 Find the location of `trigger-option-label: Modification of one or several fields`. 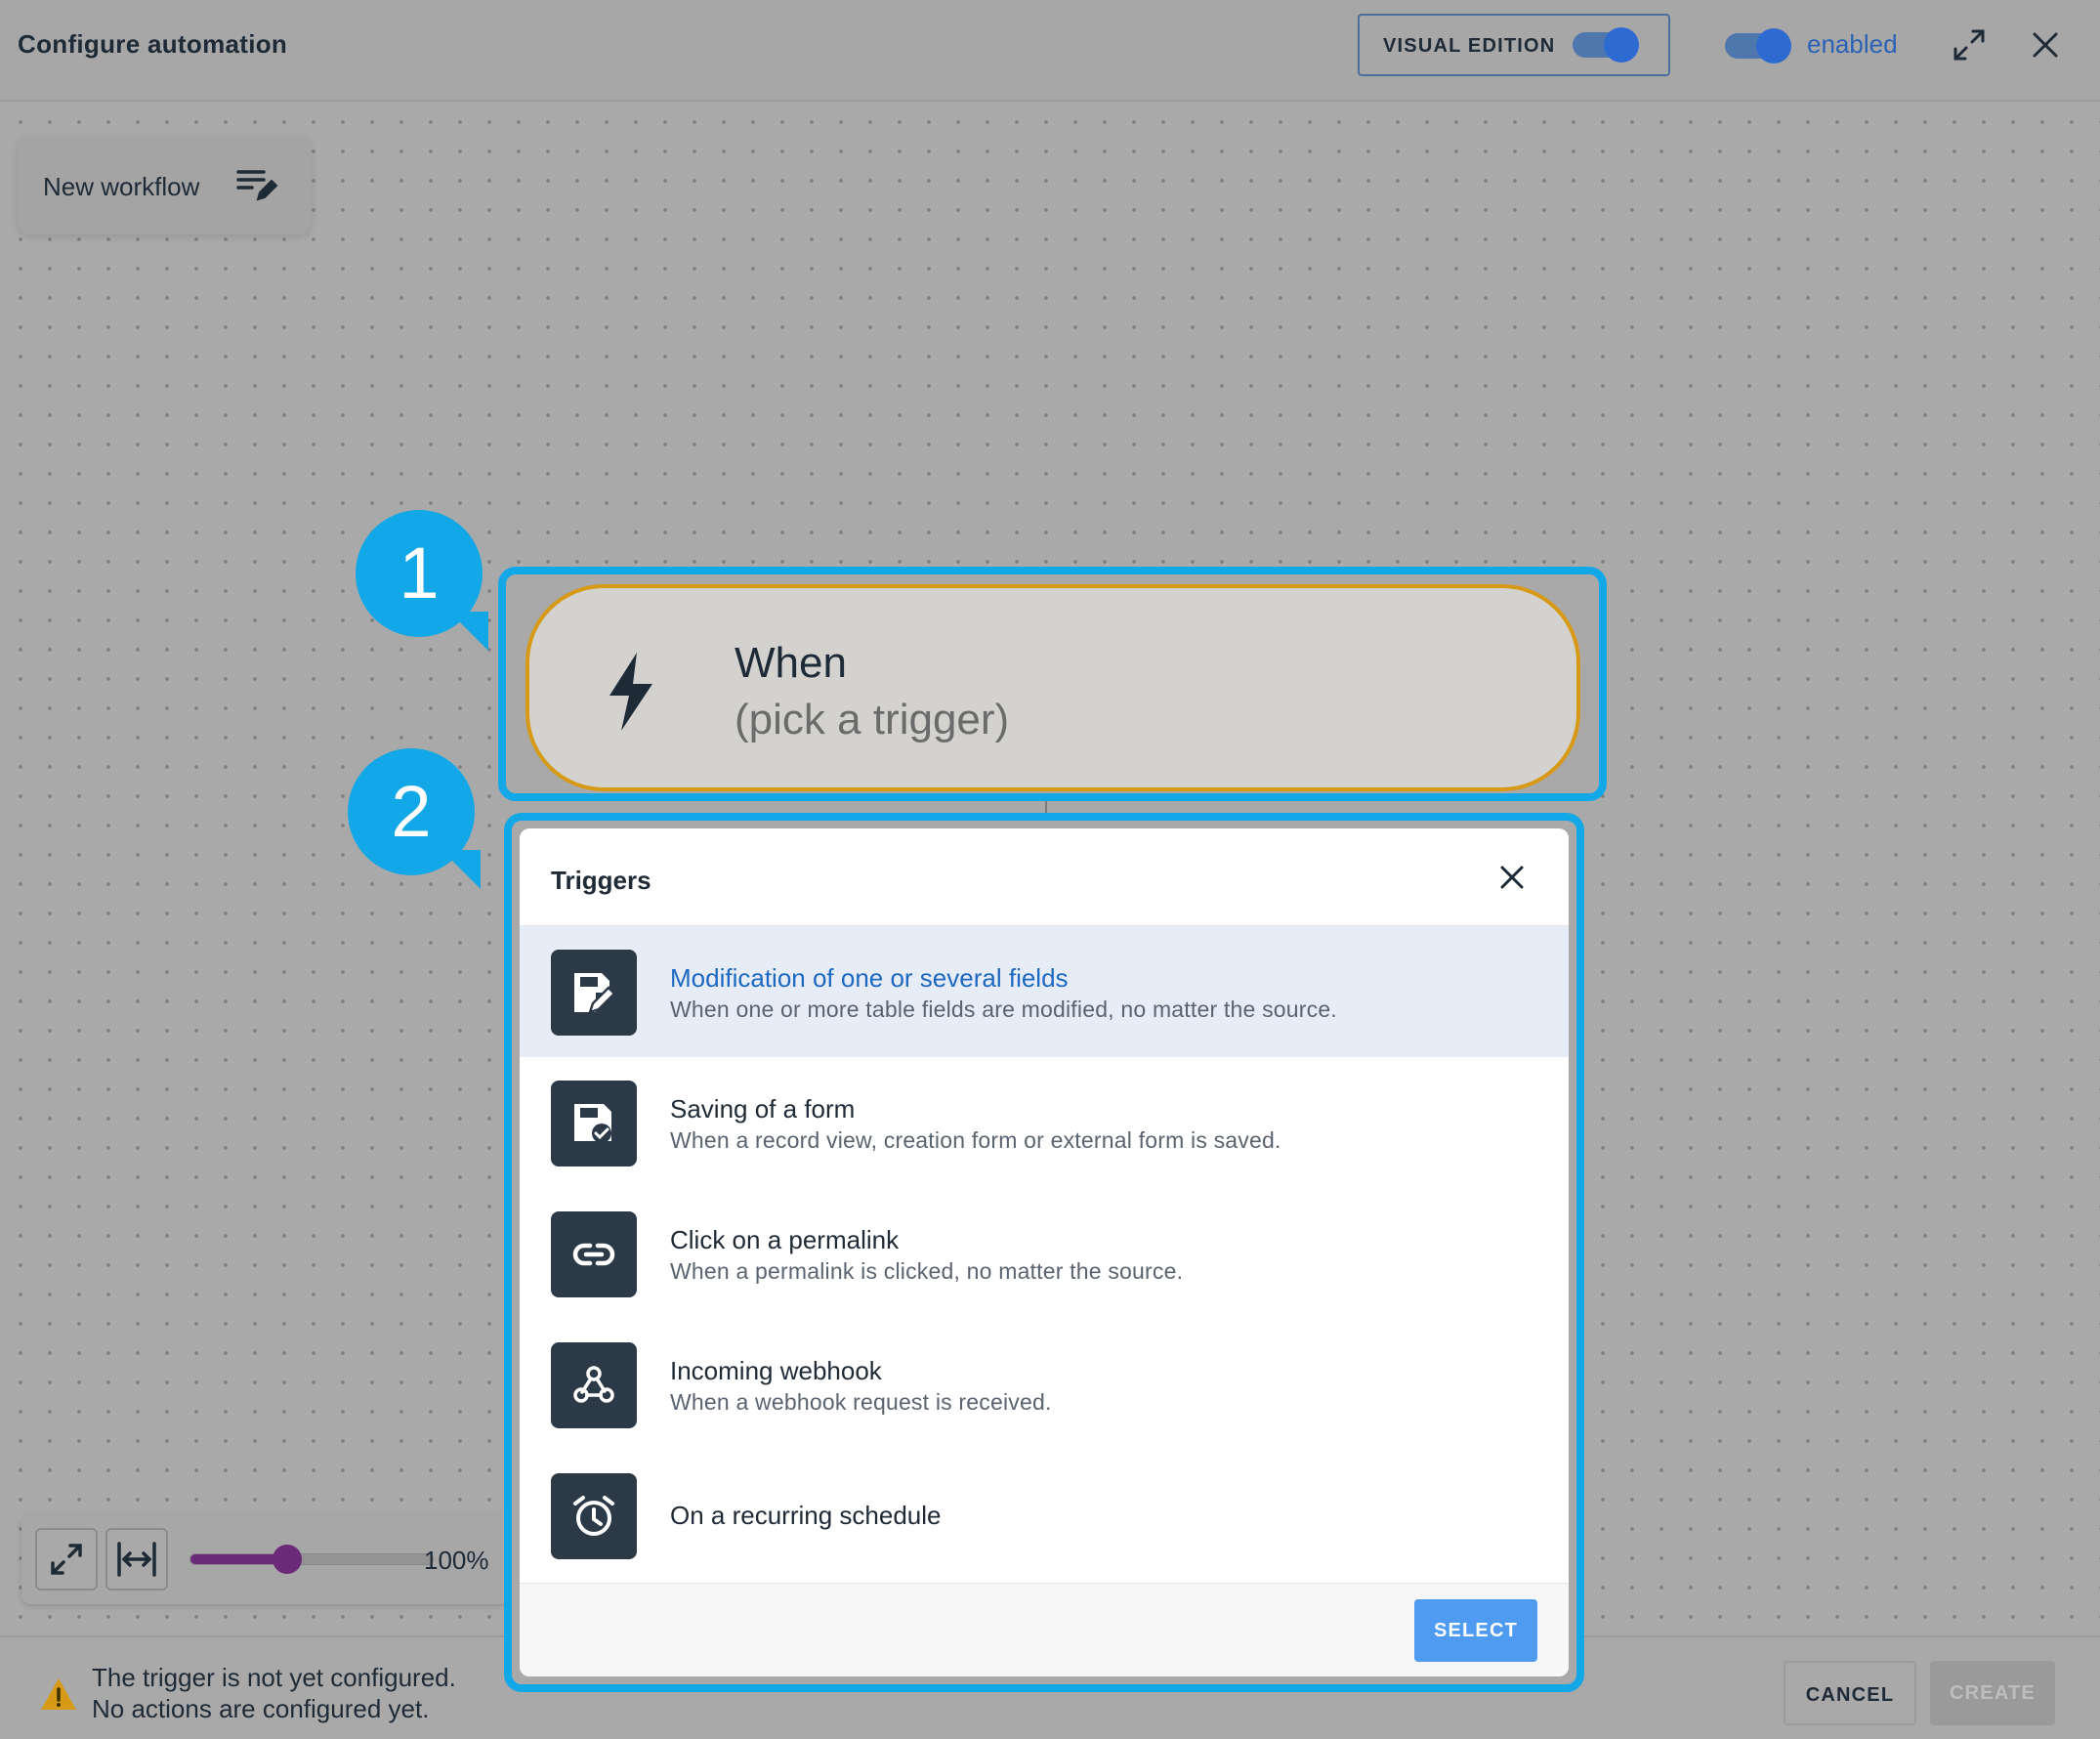

trigger-option-label: Modification of one or several fields is located at coordinates (869, 978).